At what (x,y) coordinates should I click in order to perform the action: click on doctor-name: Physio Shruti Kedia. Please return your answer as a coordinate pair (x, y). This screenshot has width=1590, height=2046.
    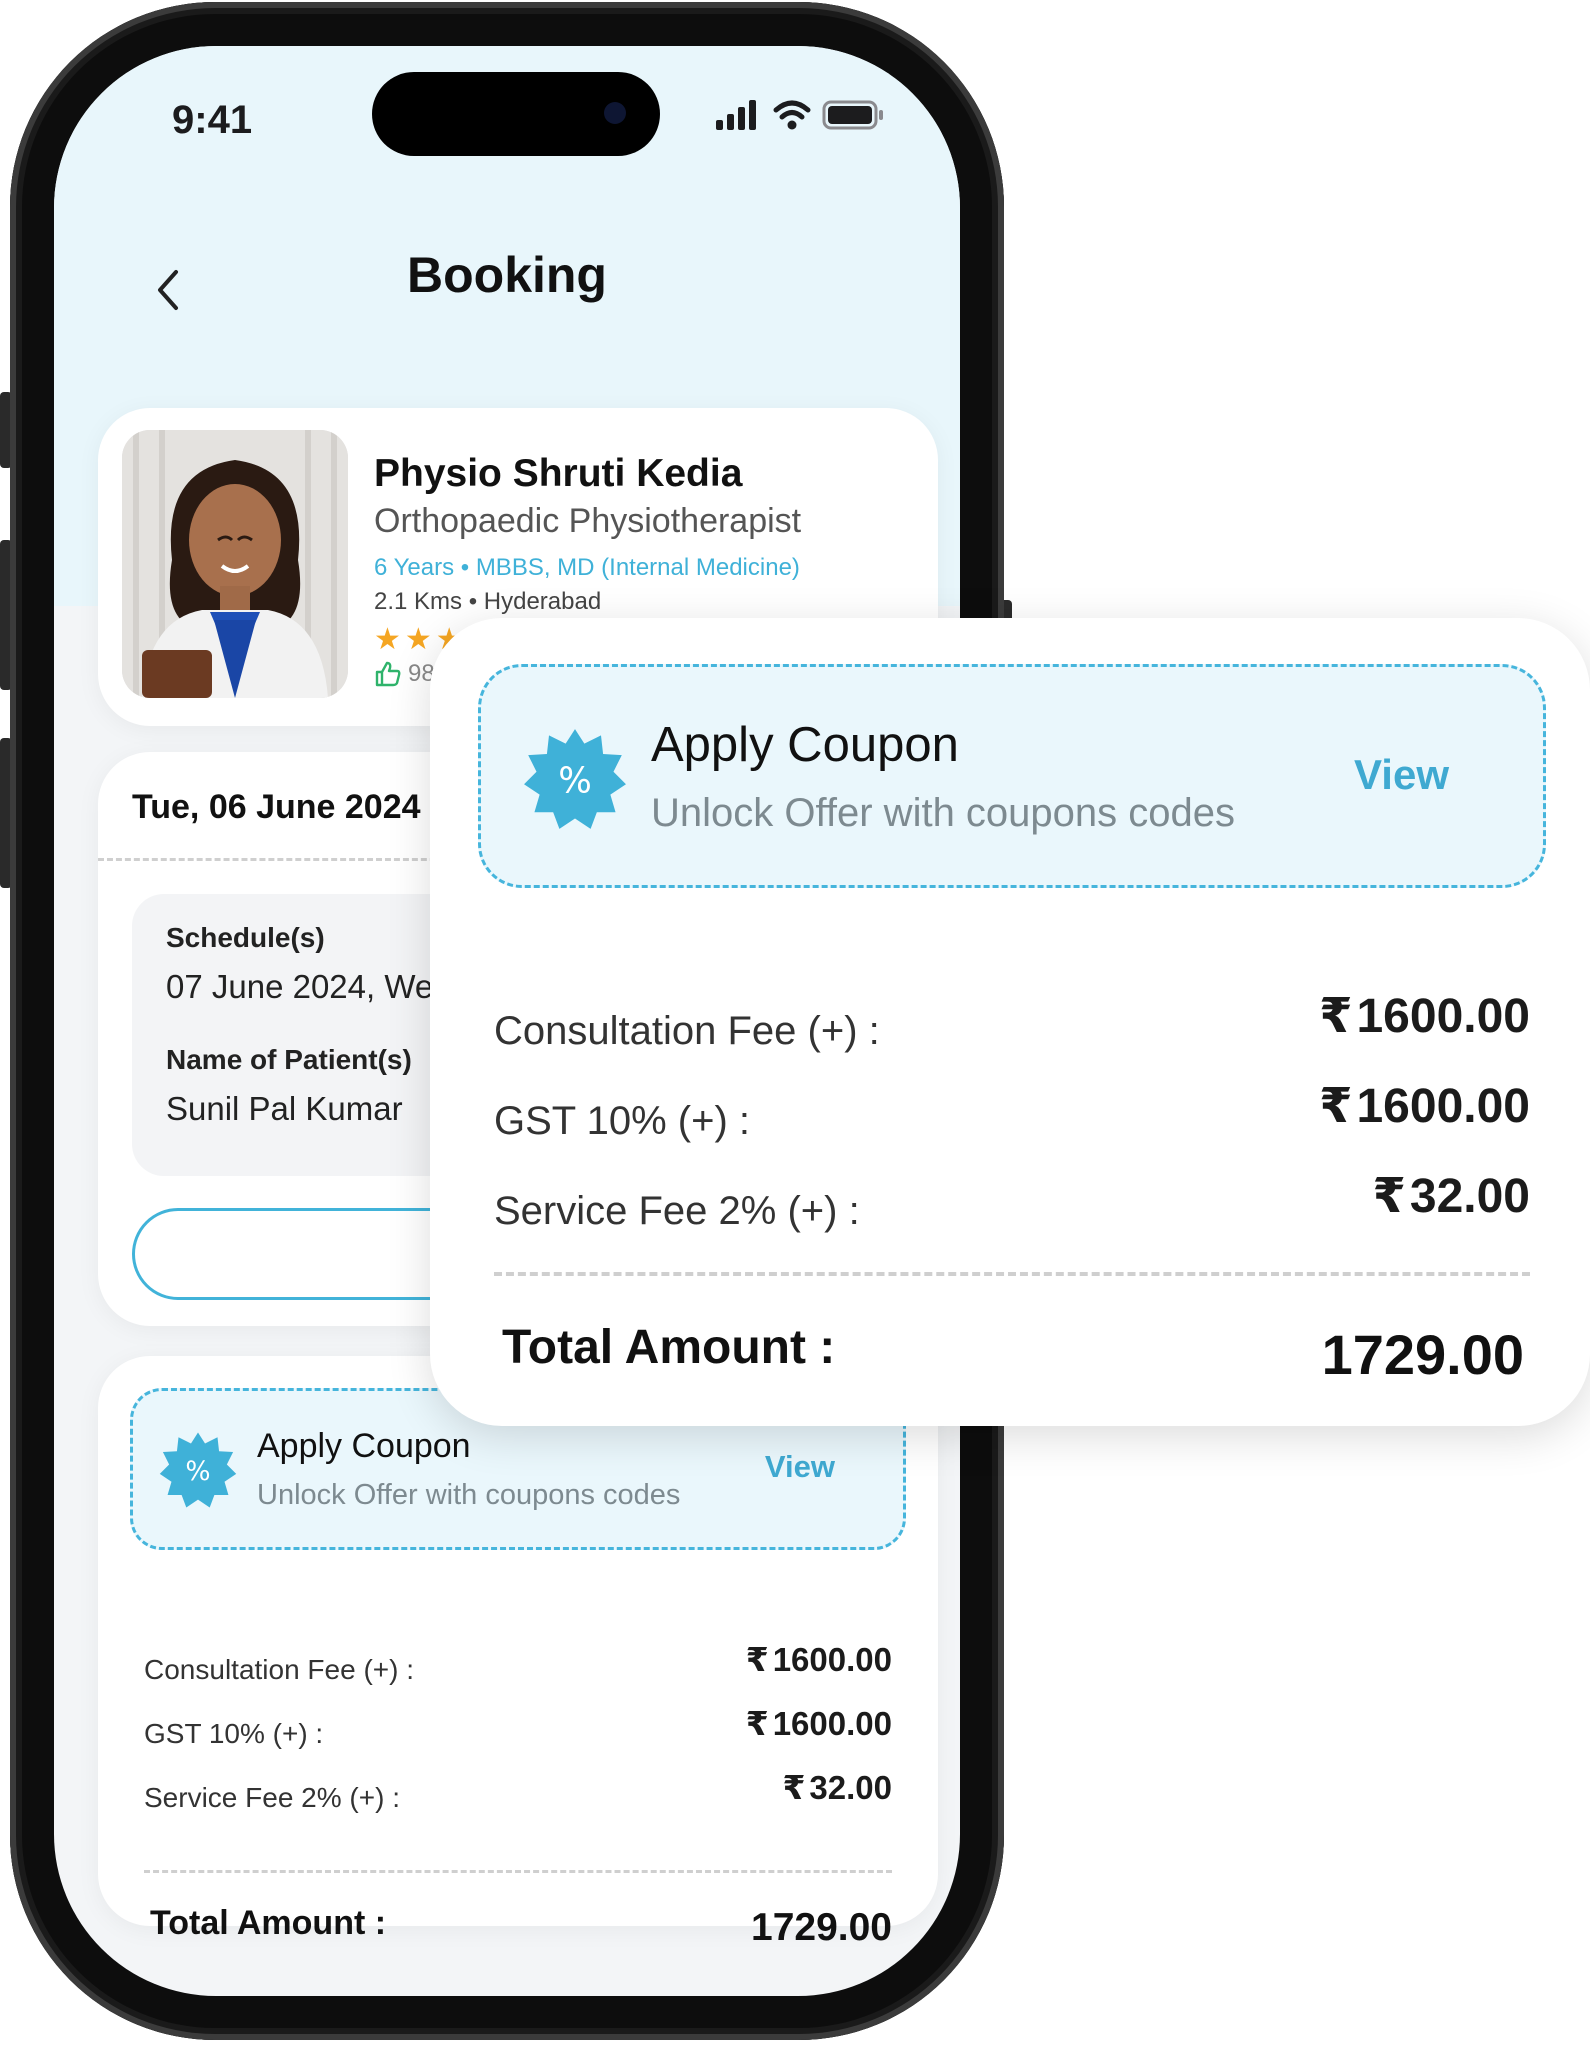
    Looking at the image, I should click on (558, 473).